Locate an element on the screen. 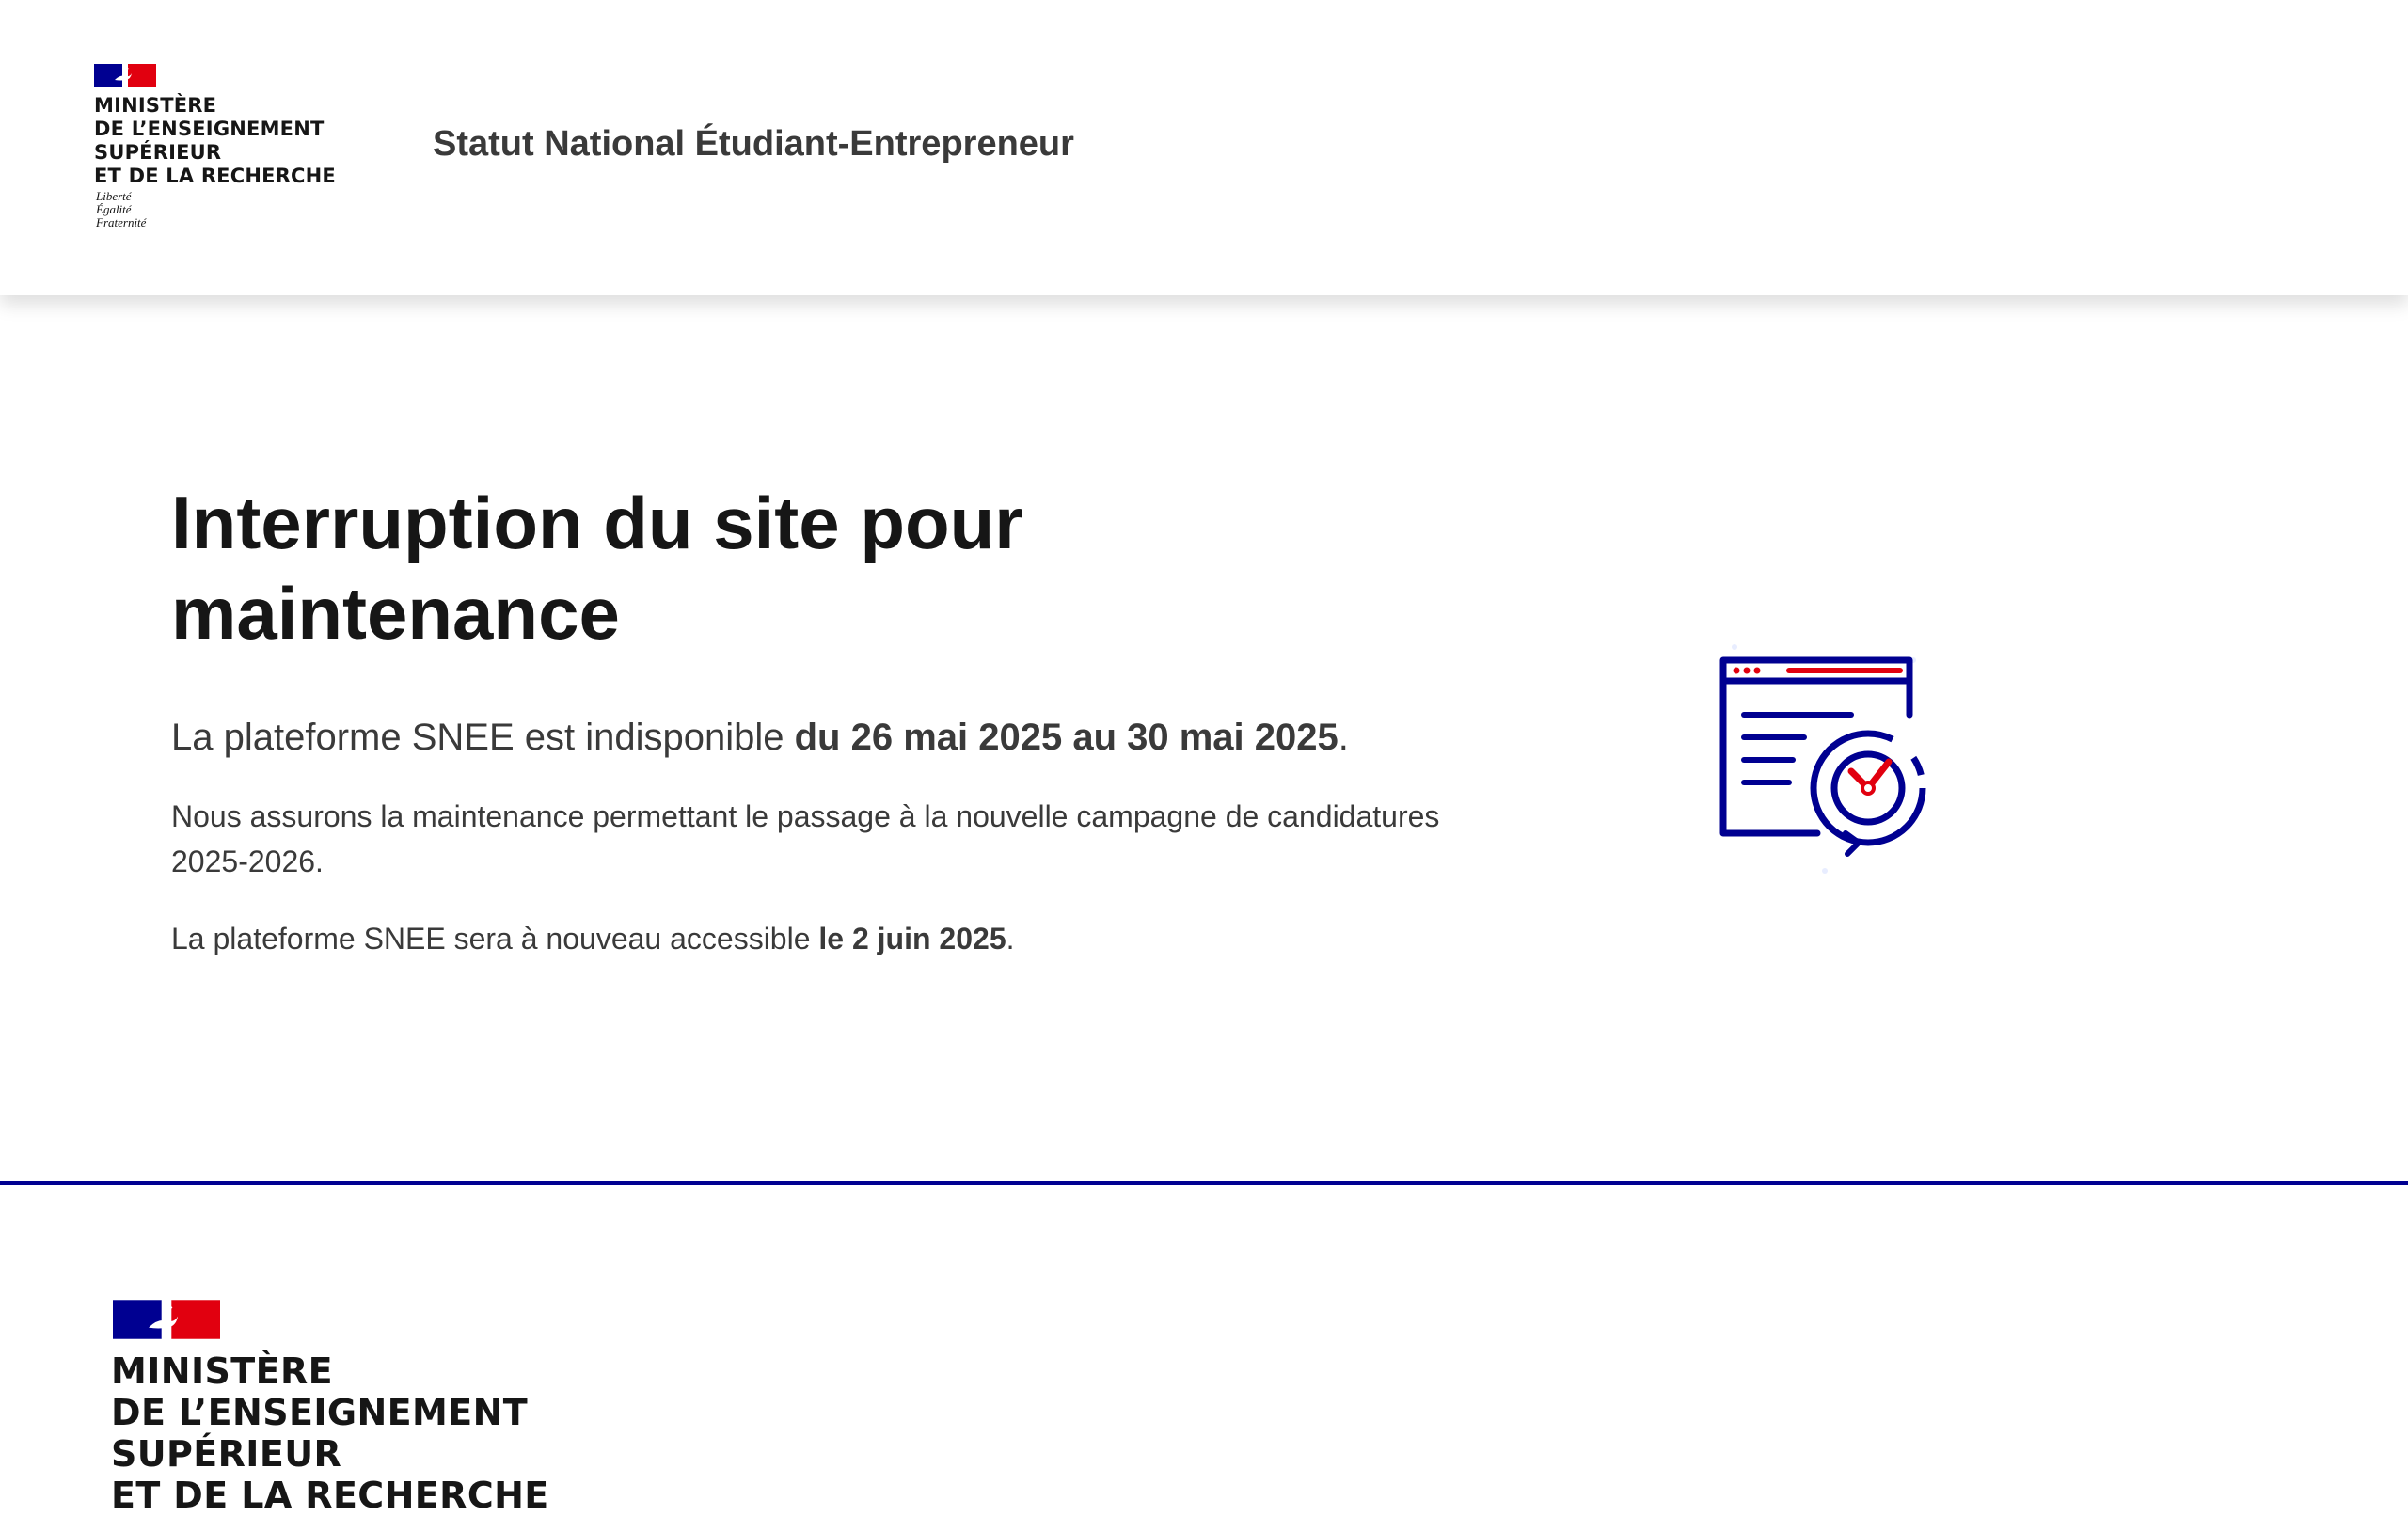  page-title: Interruption du site pour maintenance is located at coordinates (597, 568).